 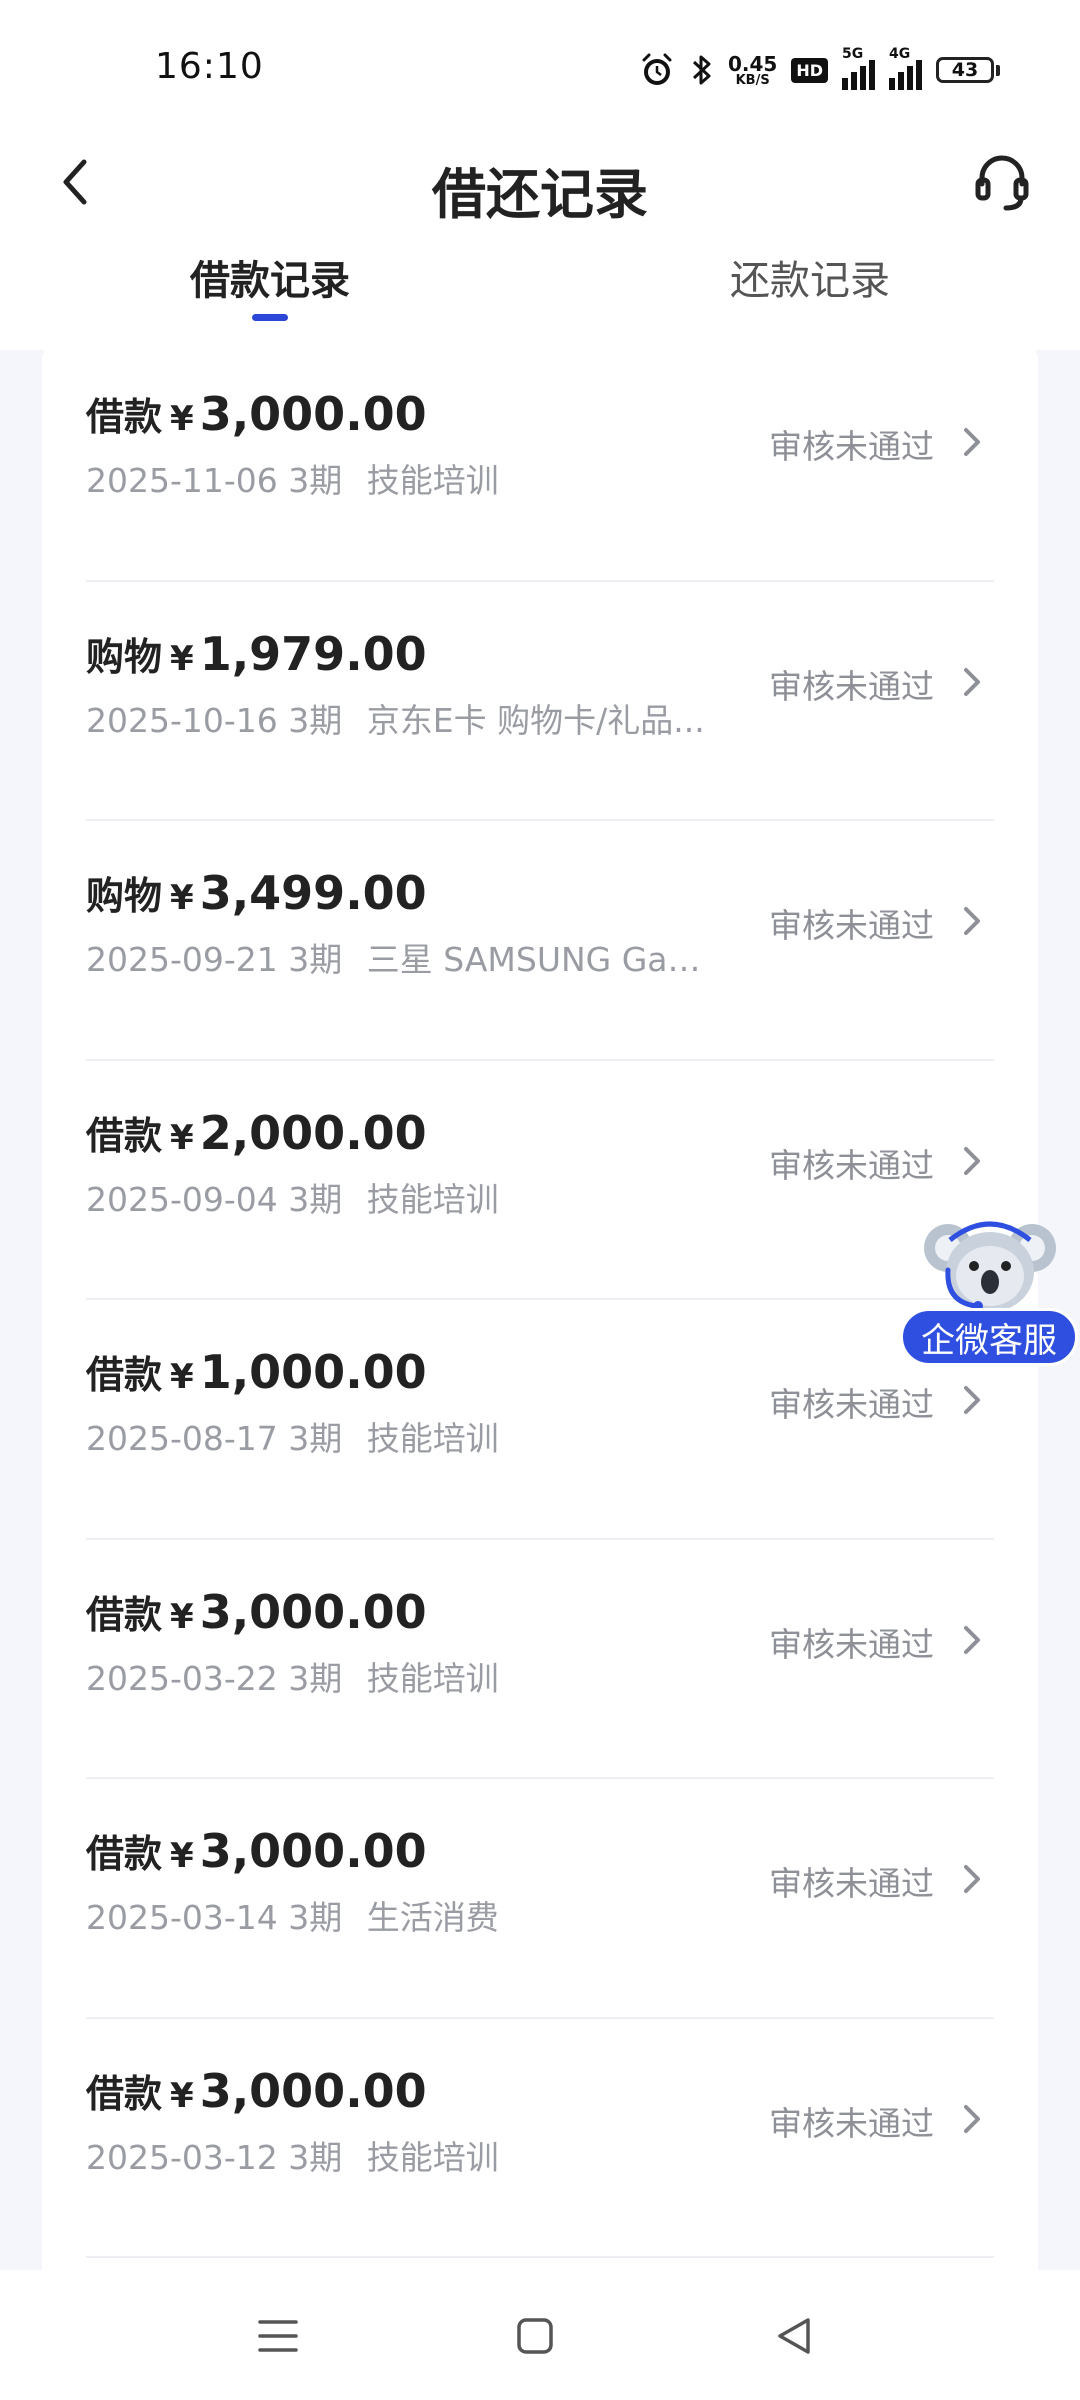 I want to click on record-item: 借款 ¥ 3,000.00 2025-03-12 3期 技能培训 审核未通过, so click(x=540, y=2138).